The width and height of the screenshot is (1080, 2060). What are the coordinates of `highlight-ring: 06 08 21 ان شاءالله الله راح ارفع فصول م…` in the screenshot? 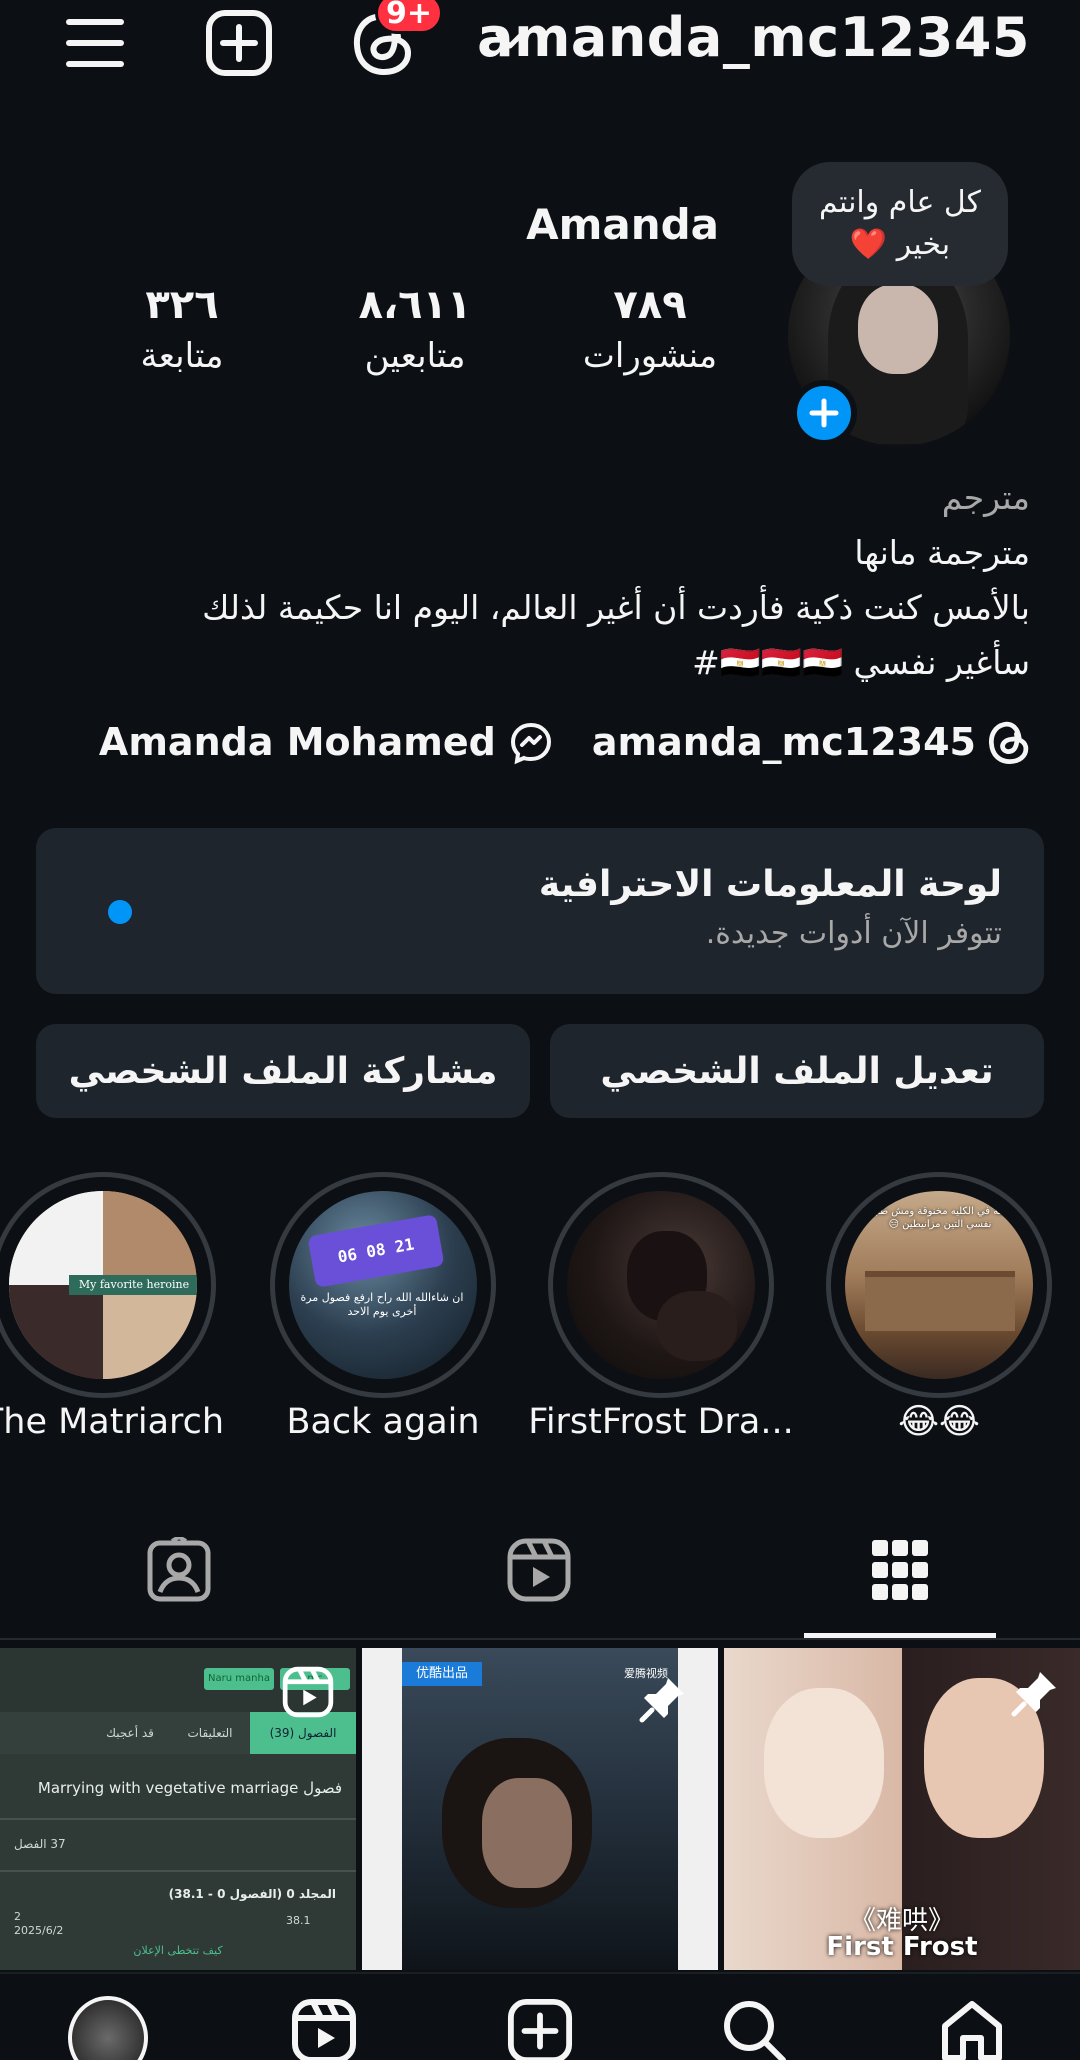 It's located at (383, 1285).